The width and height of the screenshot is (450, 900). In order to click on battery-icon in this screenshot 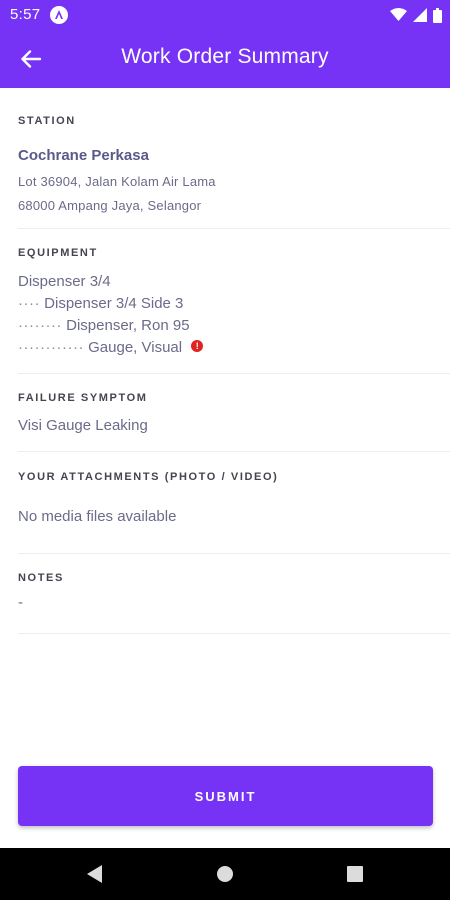, I will do `click(437, 15)`.